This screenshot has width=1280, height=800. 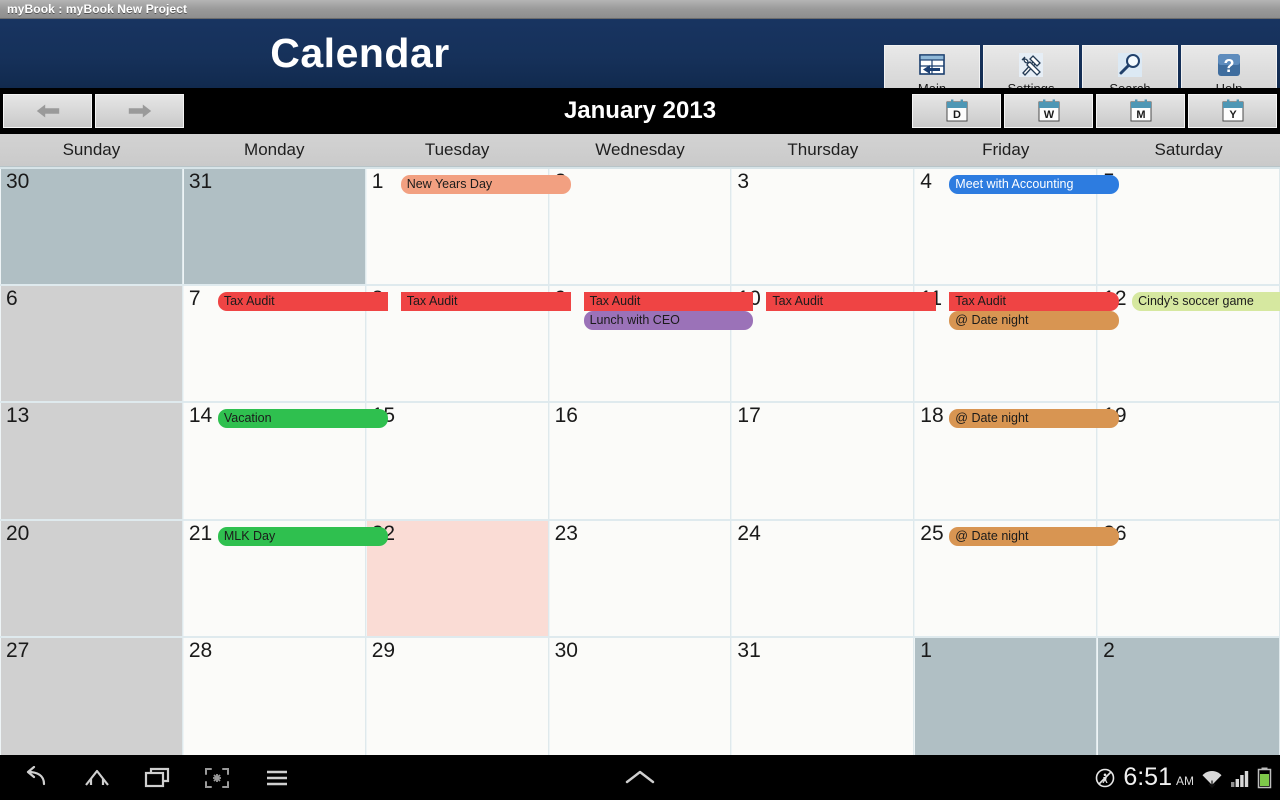 I want to click on calendar-d-icon: D, so click(x=956, y=110).